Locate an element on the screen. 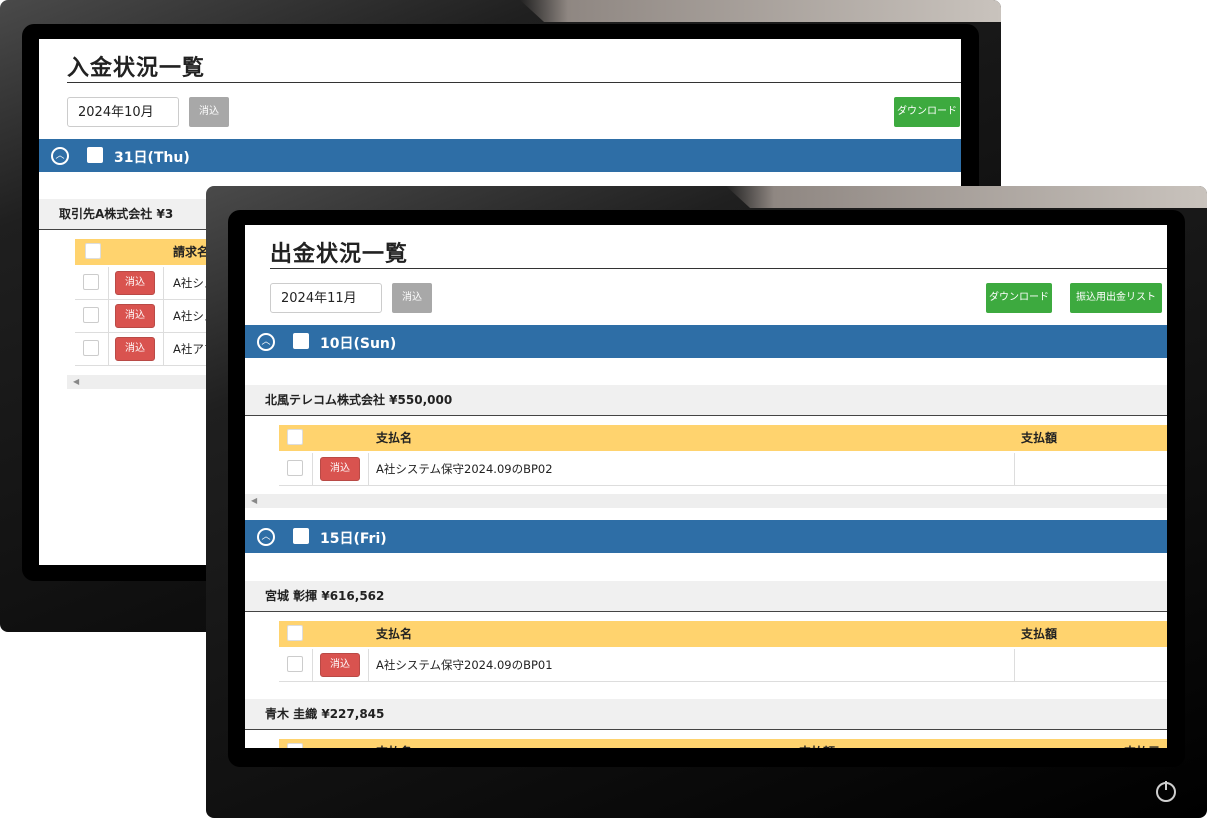 The image size is (1207, 818). horizontal-scrollbar: ◀ is located at coordinates (706, 501).